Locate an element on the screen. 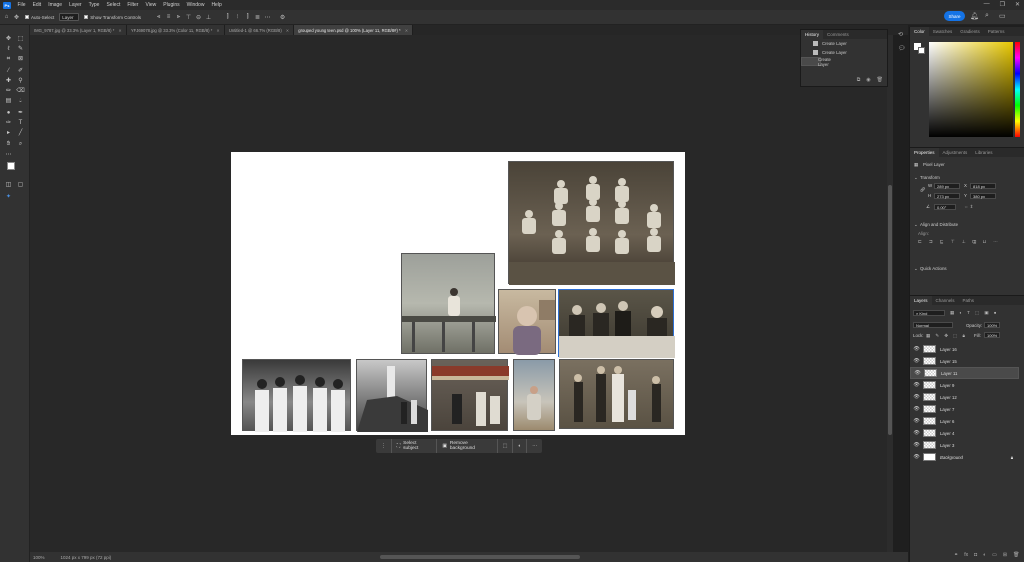 The width and height of the screenshot is (1024, 562). layer-kind-filter: ⌕ Kind is located at coordinates (929, 313).